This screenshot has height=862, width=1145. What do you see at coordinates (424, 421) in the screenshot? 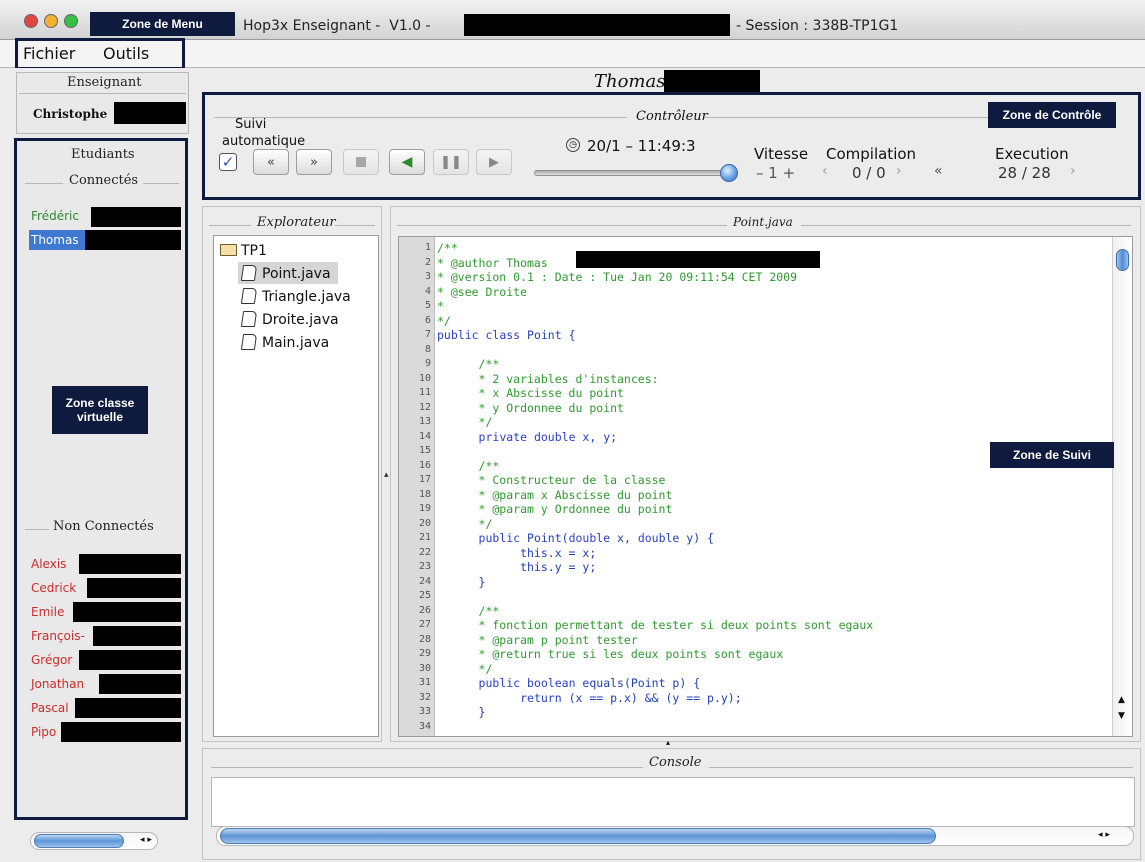
I see `line-number: 13` at bounding box center [424, 421].